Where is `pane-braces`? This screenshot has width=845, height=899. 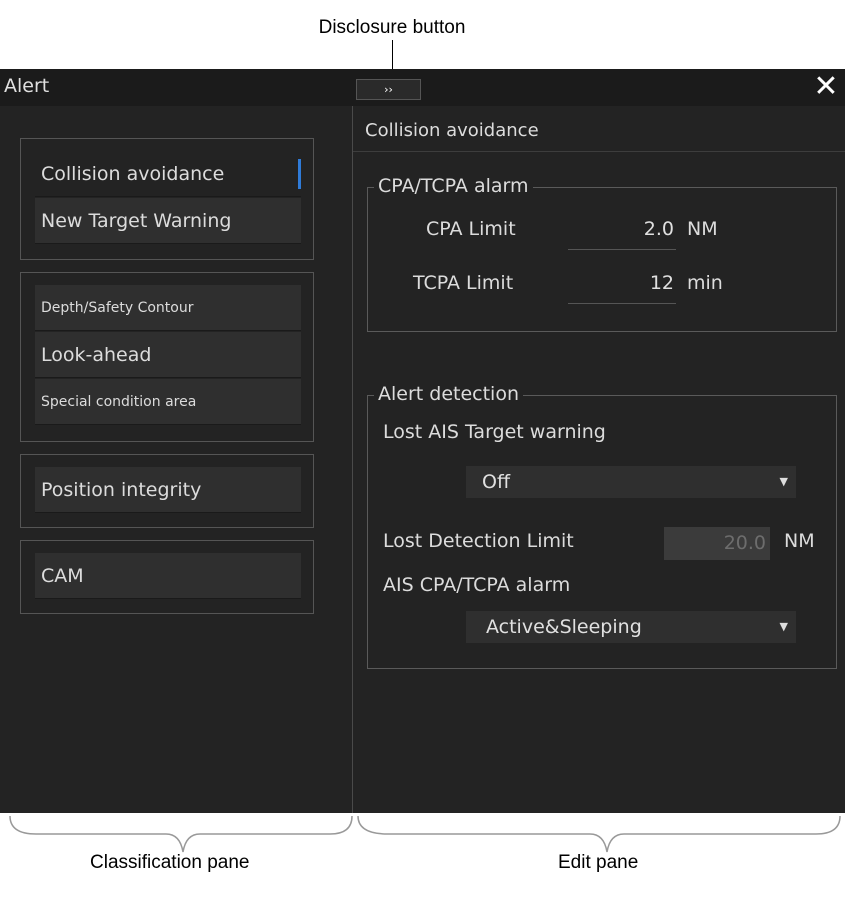 pane-braces is located at coordinates (425, 834).